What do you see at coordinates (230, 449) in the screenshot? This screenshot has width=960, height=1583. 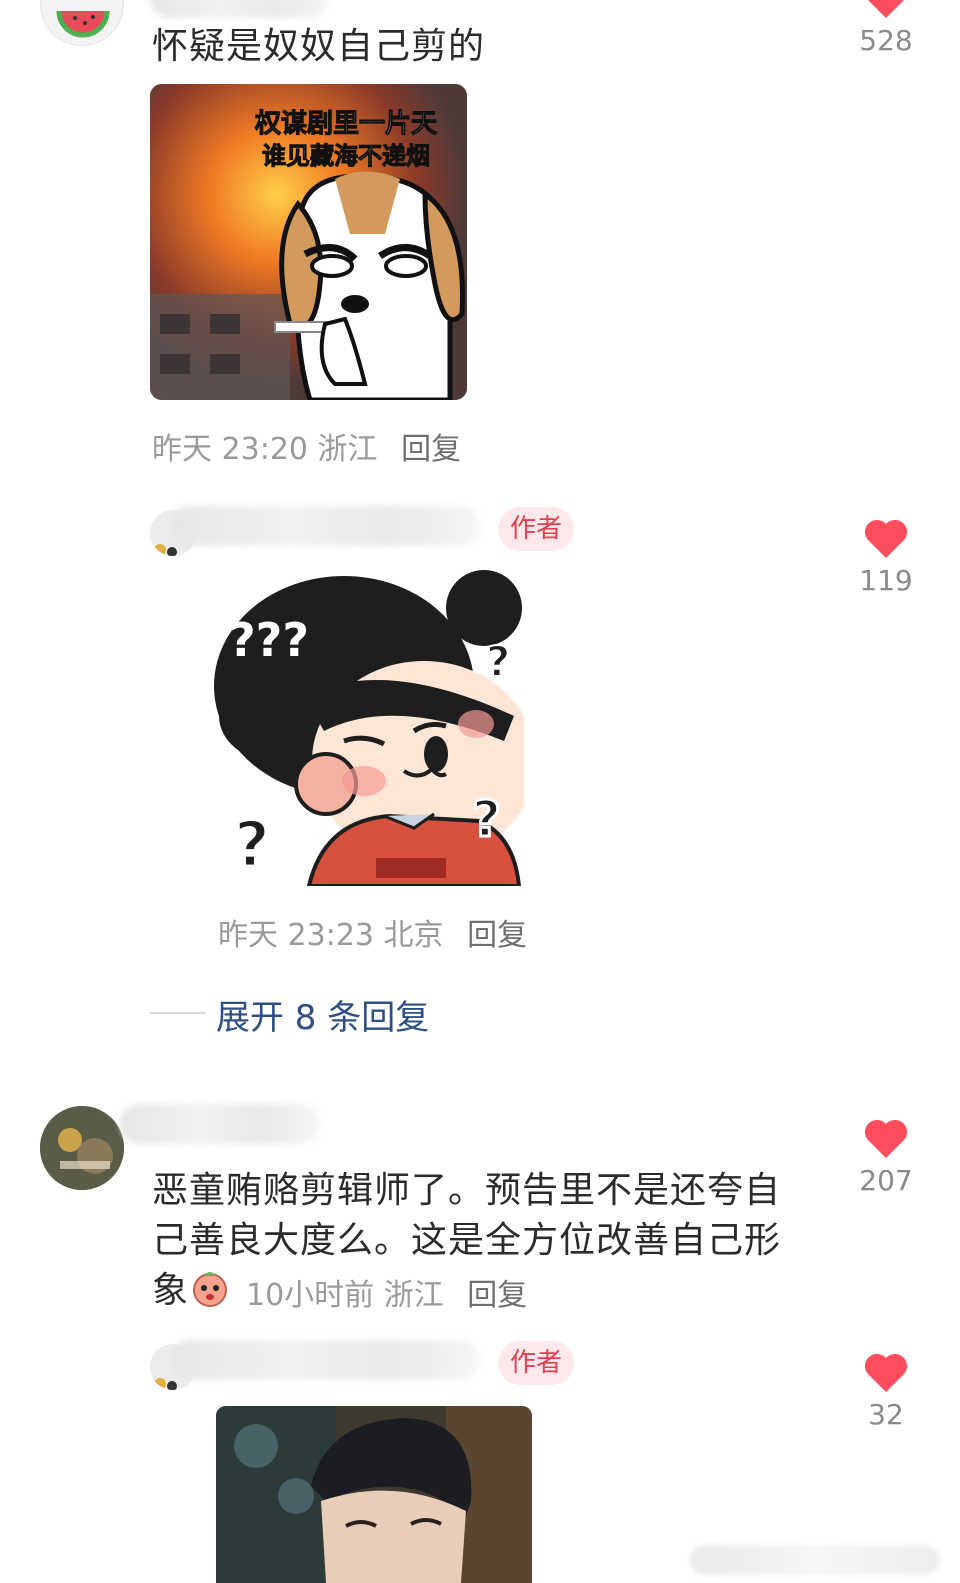 I see `comment-time: 昨天 23:20` at bounding box center [230, 449].